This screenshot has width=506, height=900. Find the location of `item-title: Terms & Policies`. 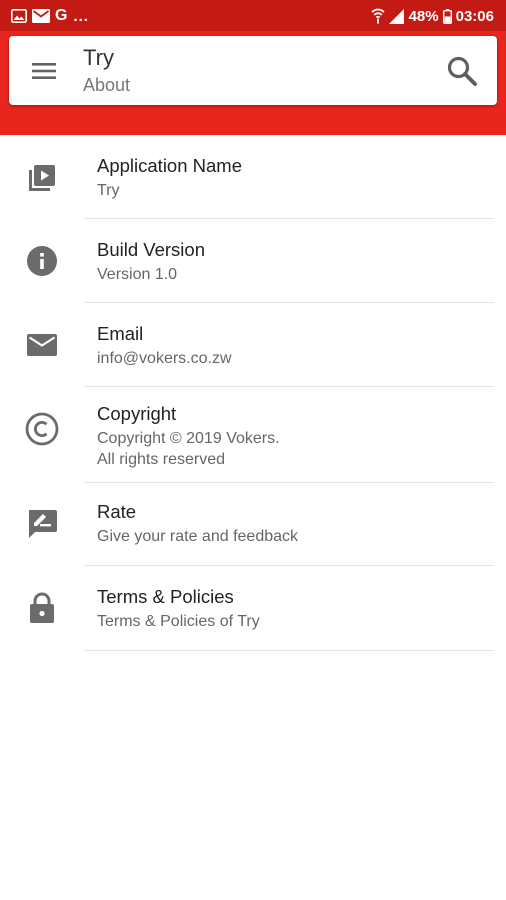

item-title: Terms & Policies is located at coordinates (165, 596).